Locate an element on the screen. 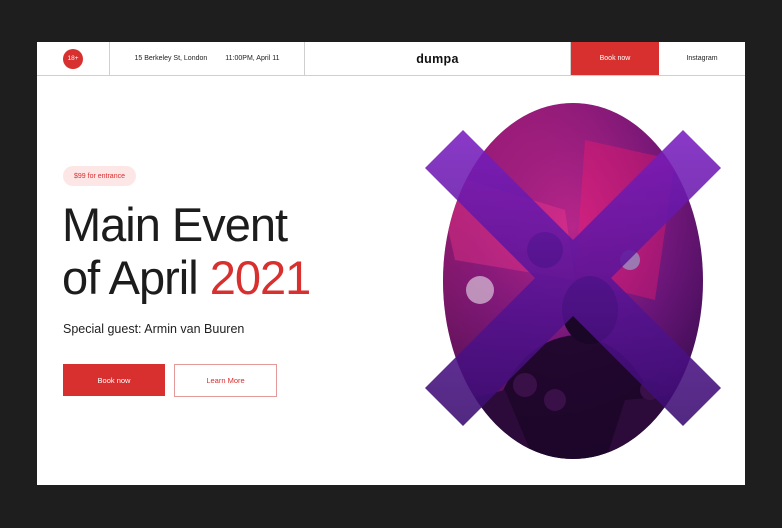 This screenshot has height=528, width=782. hero-title: Main Event of April 2021 is located at coordinates (187, 251).